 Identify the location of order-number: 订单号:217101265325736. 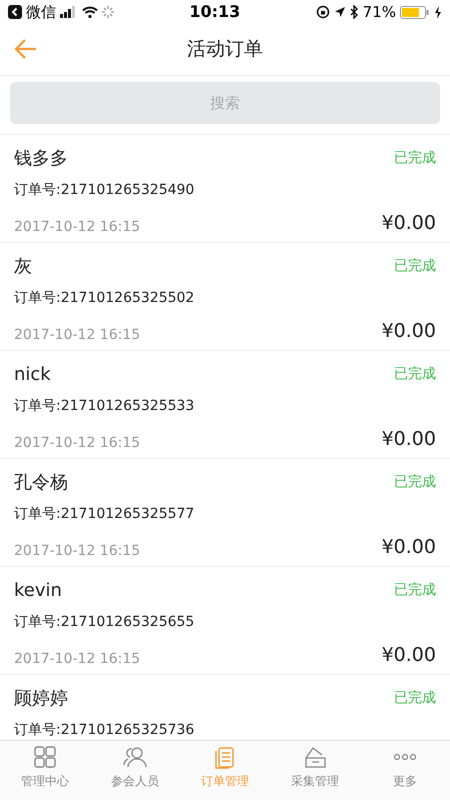
(105, 730).